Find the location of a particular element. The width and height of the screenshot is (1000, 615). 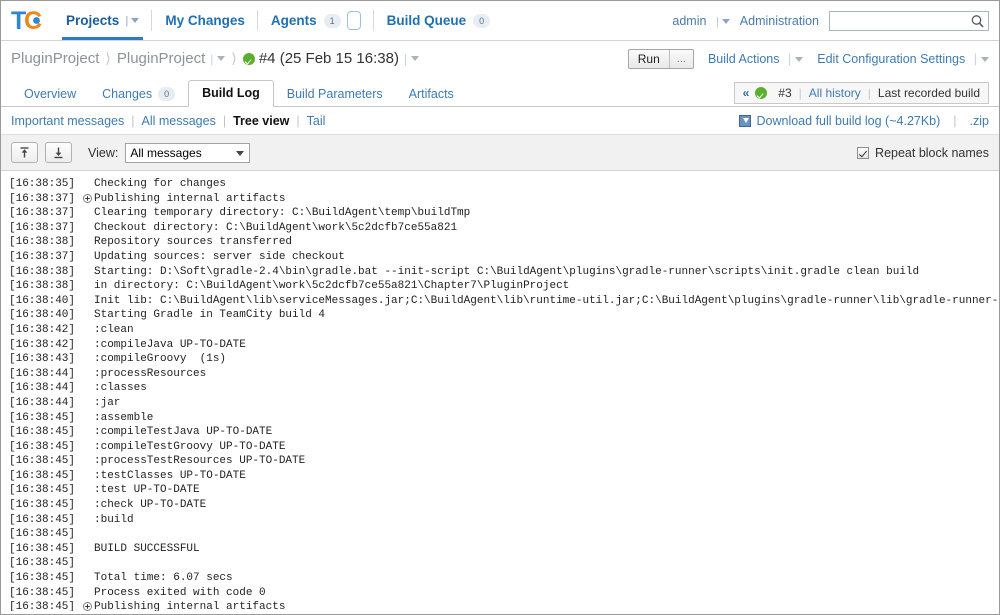

search-input is located at coordinates (909, 21).